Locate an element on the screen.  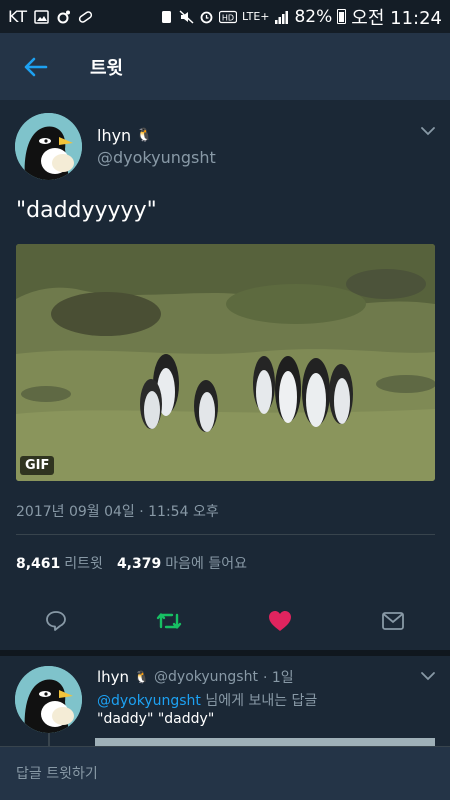
author-handle: @dyokyungsht is located at coordinates (156, 157).